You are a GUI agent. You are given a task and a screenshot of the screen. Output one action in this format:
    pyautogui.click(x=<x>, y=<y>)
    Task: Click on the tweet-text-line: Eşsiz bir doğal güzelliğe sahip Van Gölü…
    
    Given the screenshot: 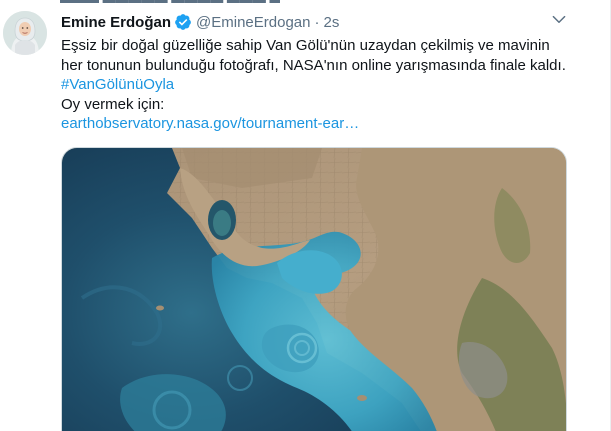 What is the action you would take?
    pyautogui.click(x=305, y=45)
    